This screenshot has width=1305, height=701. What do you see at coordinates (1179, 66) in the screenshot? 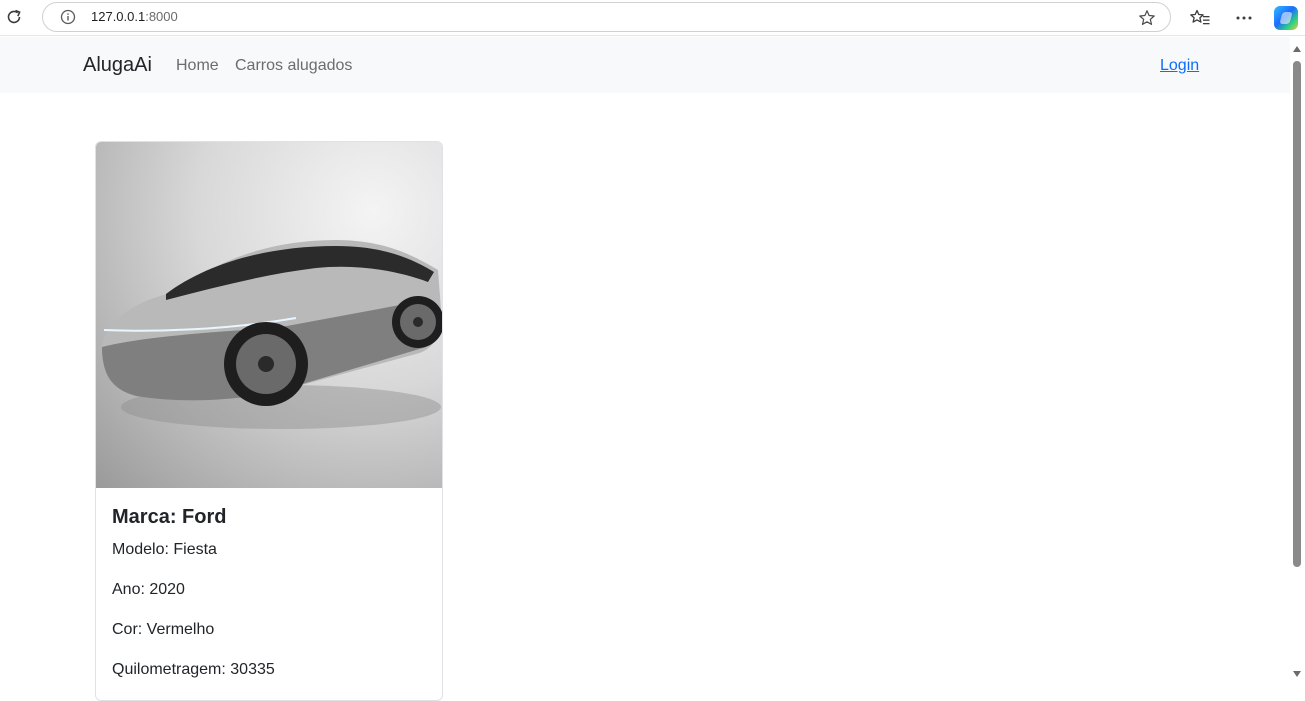
I see `login-link: Login` at bounding box center [1179, 66].